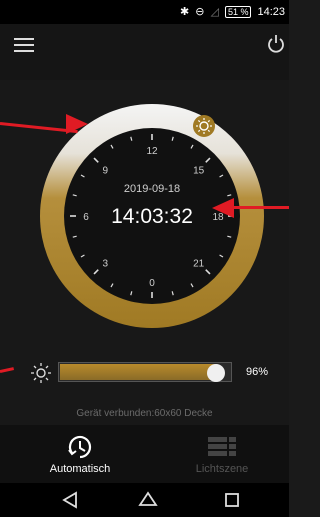 This screenshot has height=517, width=320. What do you see at coordinates (144, 12) in the screenshot?
I see `status-bar: ✱ ⊖ ◿ 51 % 14:23` at bounding box center [144, 12].